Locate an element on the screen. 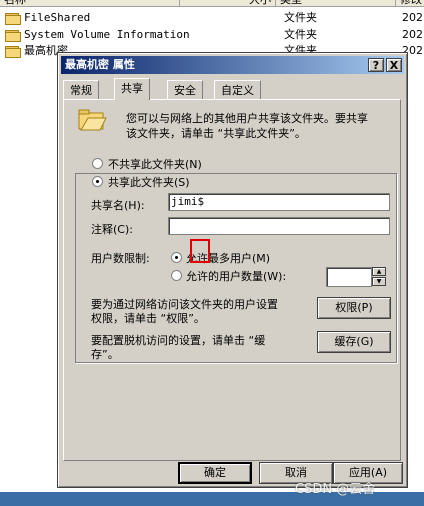 Image resolution: width=424 pixels, height=506 pixels. watermark: CSDN @云舍 is located at coordinates (335, 489).